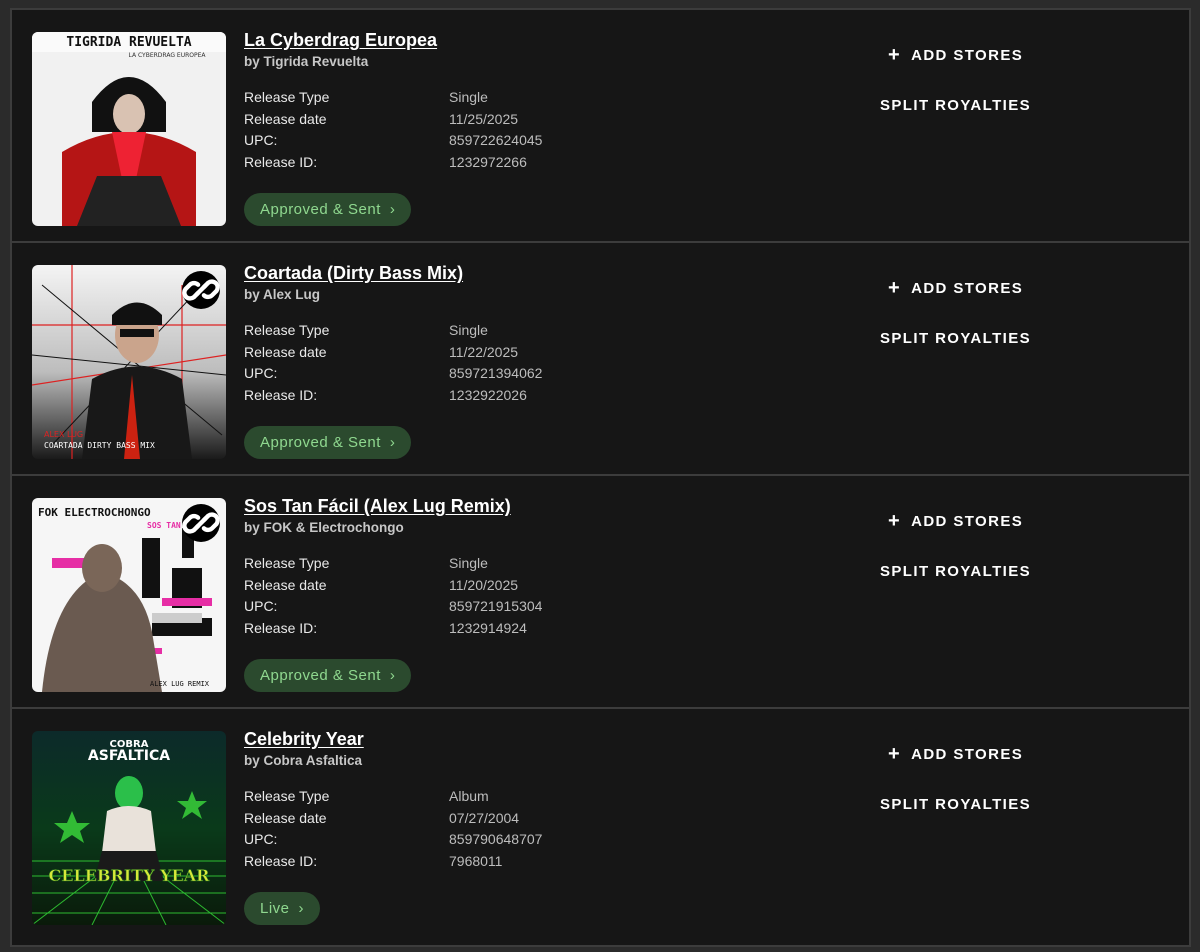  What do you see at coordinates (340, 40) in the screenshot?
I see `release-title-link: La Cyberdrag Europea` at bounding box center [340, 40].